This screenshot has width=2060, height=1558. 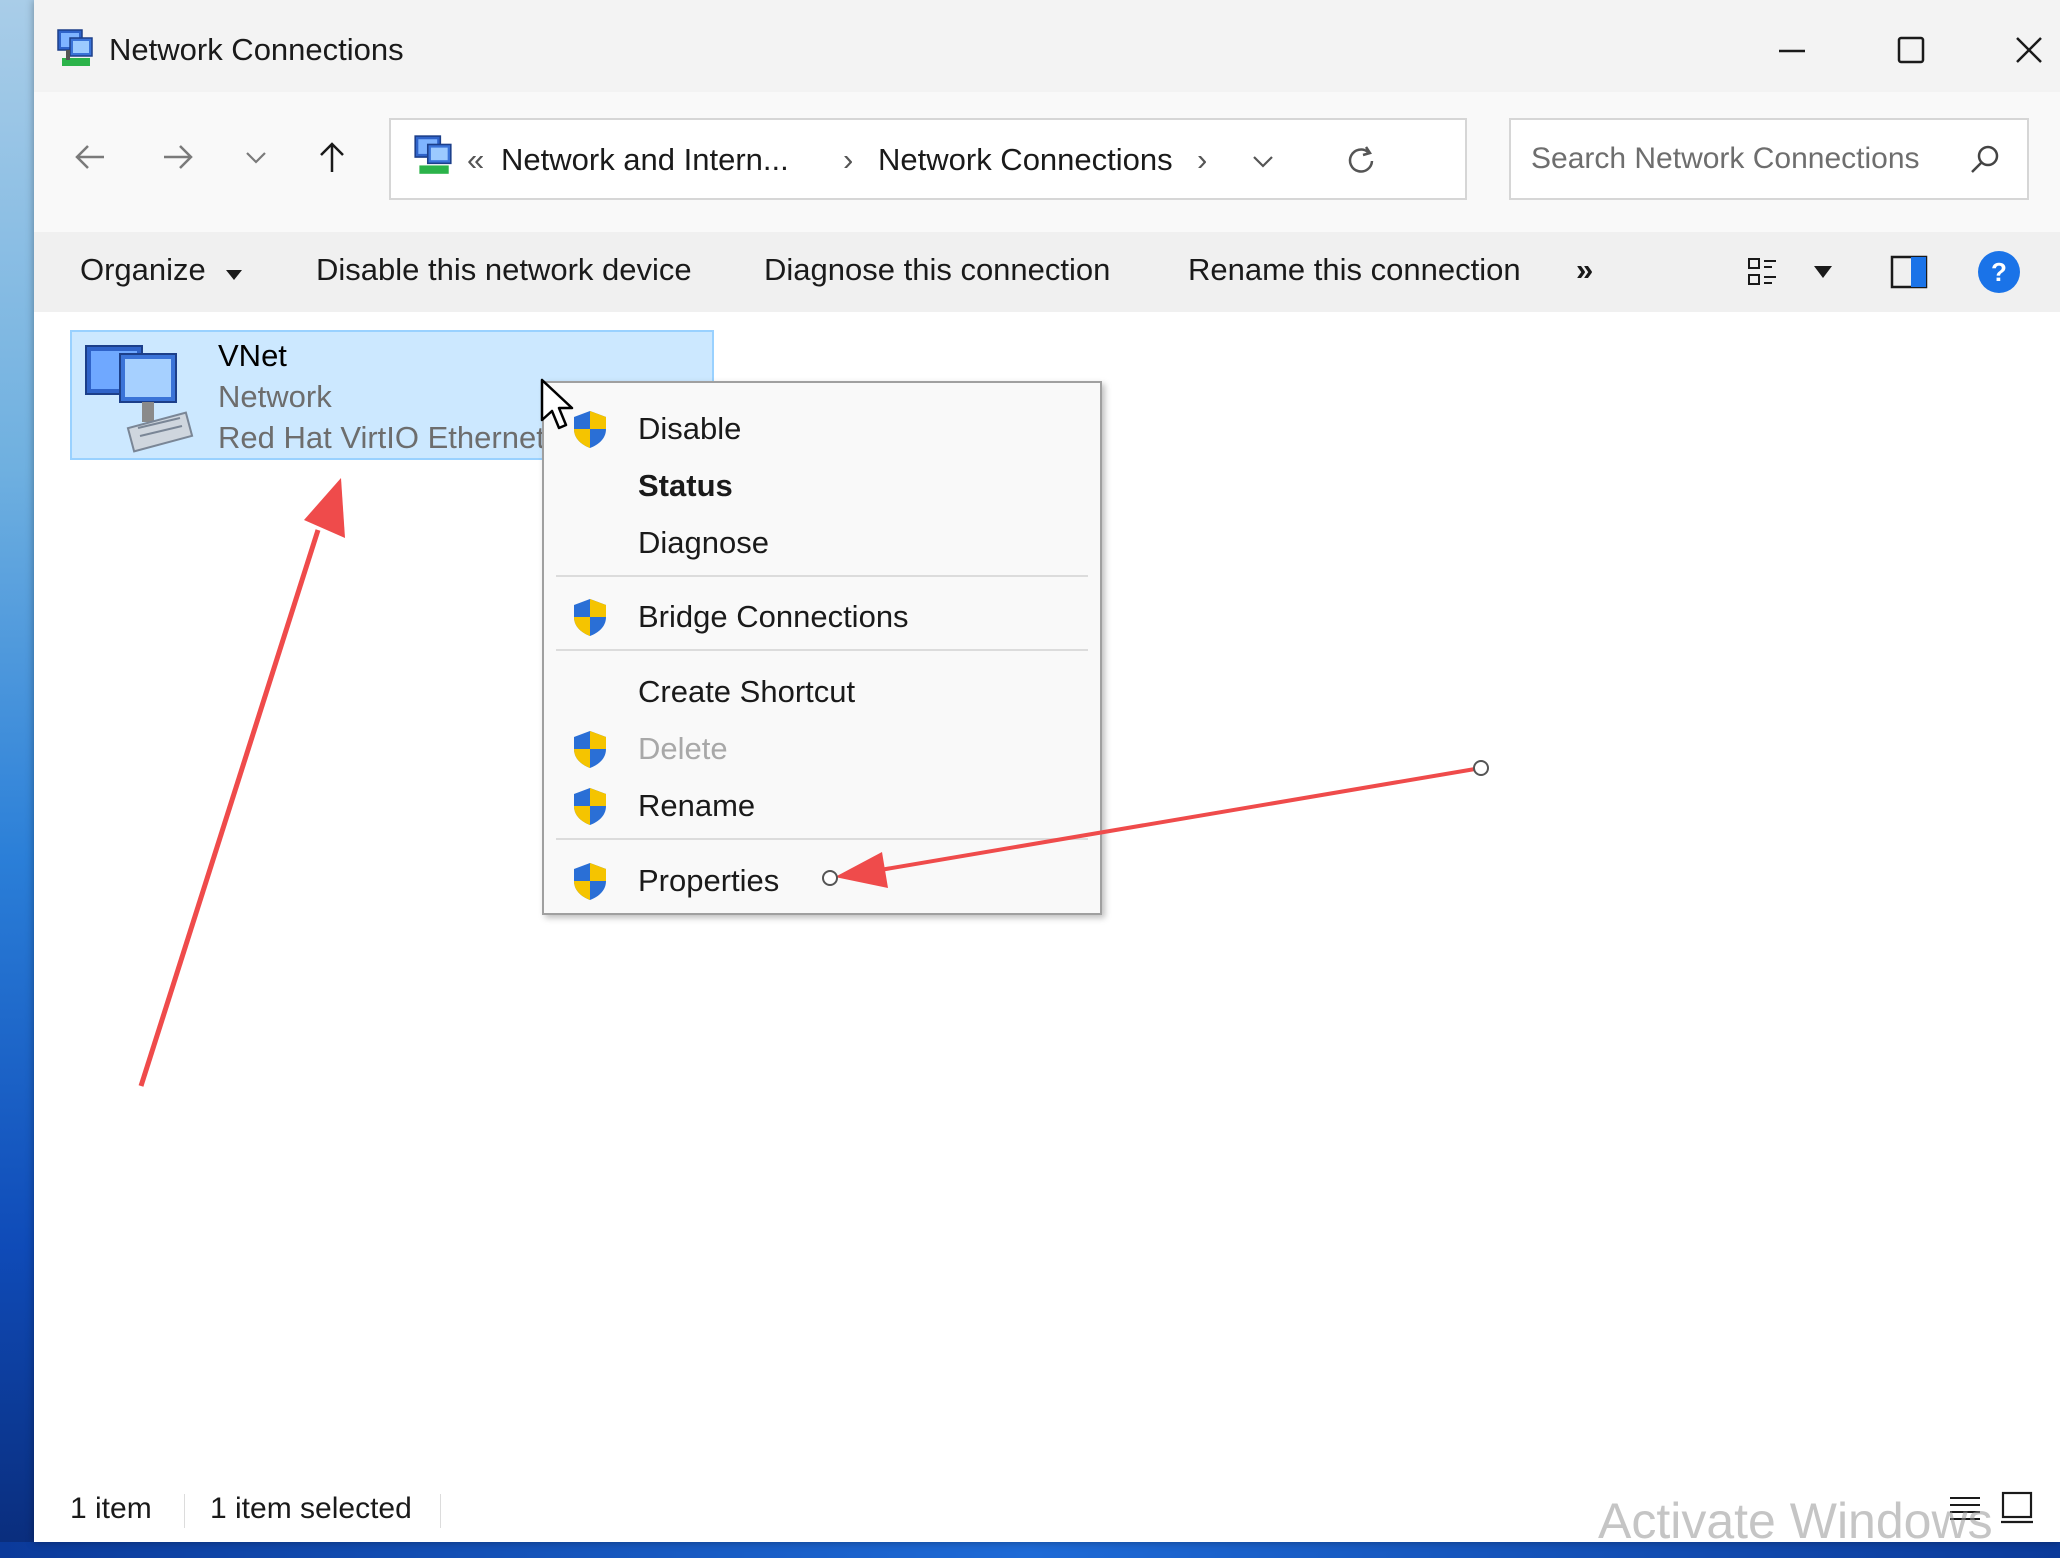 What do you see at coordinates (143, 269) in the screenshot?
I see `organize-label: Organize` at bounding box center [143, 269].